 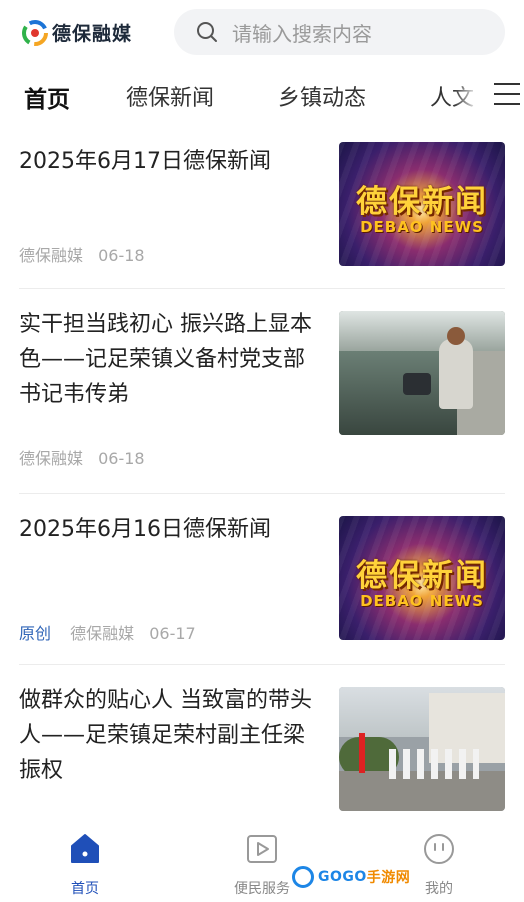 What do you see at coordinates (489, 96) in the screenshot?
I see `channel-menu-button` at bounding box center [489, 96].